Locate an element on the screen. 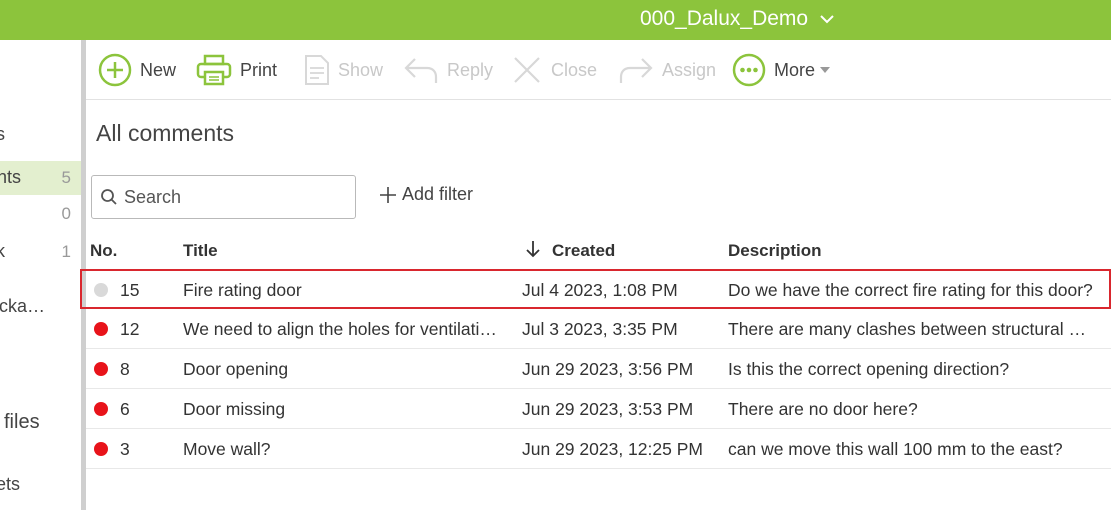 The width and height of the screenshot is (1111, 510). table-header: No. Title Created Description is located at coordinates (598, 251).